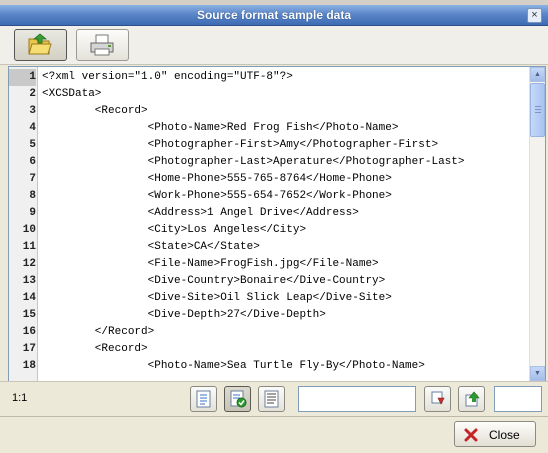 The width and height of the screenshot is (548, 453). I want to click on window-title: Source format sample data, so click(274, 15).